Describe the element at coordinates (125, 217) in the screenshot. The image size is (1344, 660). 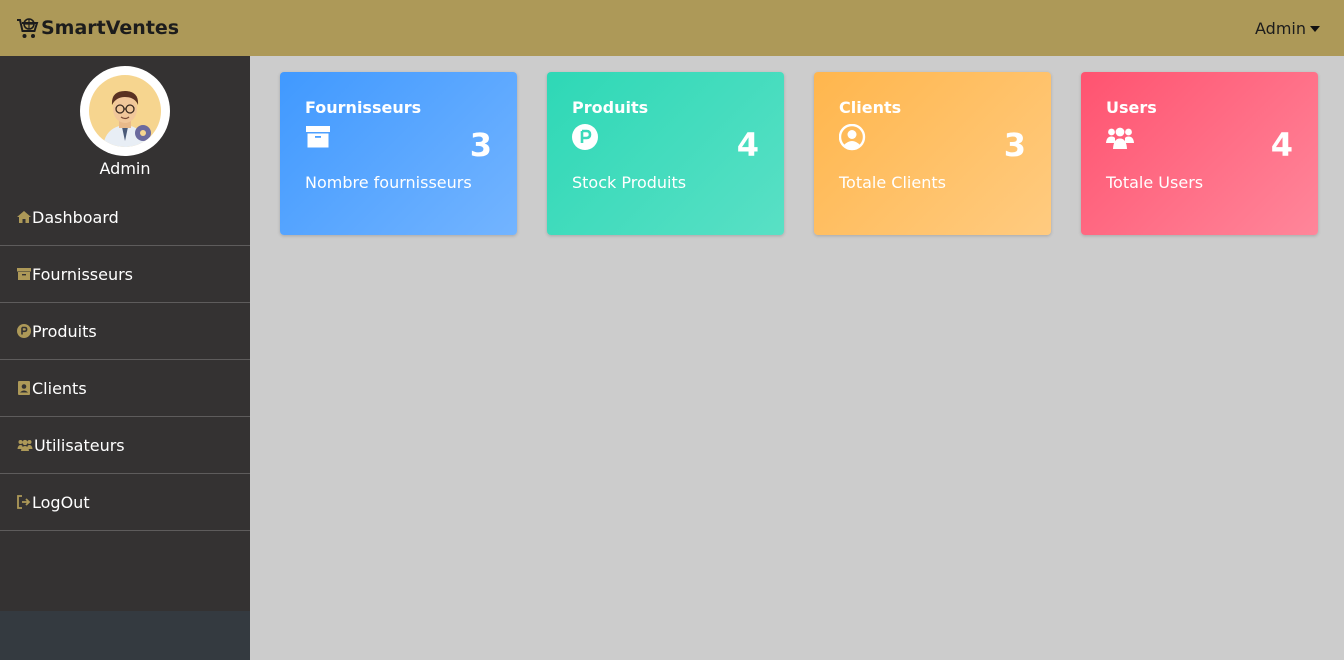
I see `sidebar-item-dashboard: Dashboard` at that location.